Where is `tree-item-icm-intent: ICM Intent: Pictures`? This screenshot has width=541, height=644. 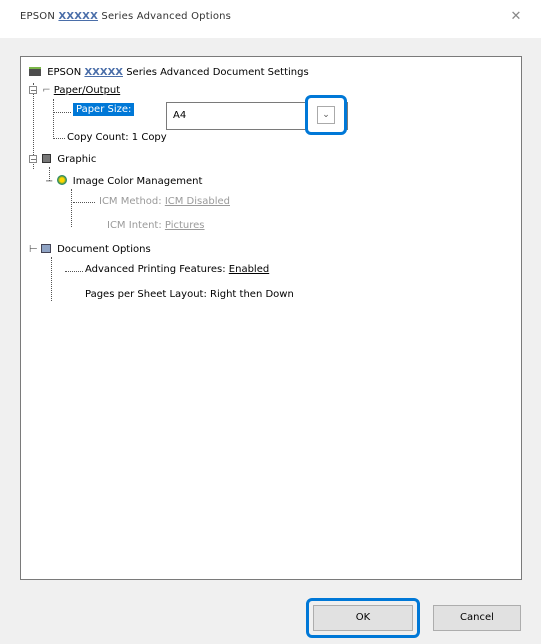 tree-item-icm-intent: ICM Intent: Pictures is located at coordinates (156, 225).